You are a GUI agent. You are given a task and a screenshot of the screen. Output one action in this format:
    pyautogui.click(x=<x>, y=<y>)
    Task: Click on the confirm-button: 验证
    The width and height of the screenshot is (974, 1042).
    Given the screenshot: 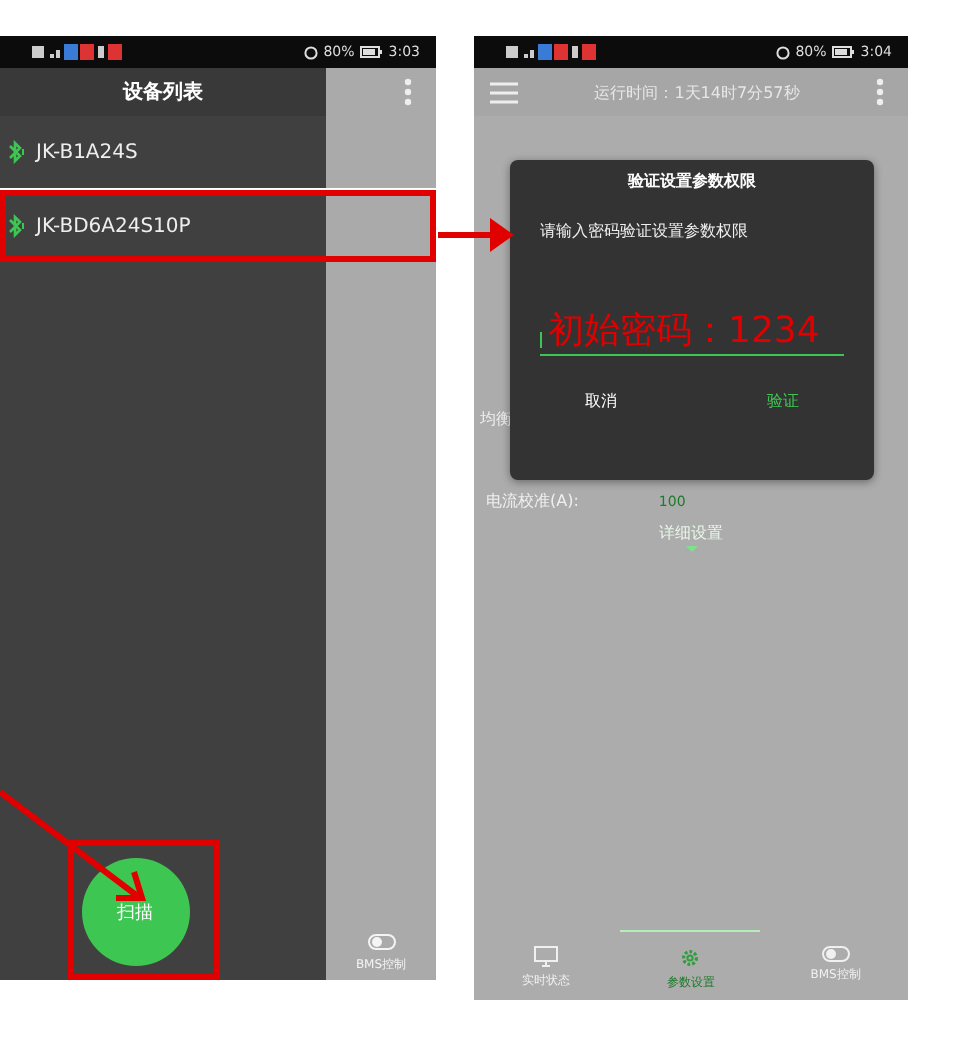 What is the action you would take?
    pyautogui.click(x=783, y=401)
    